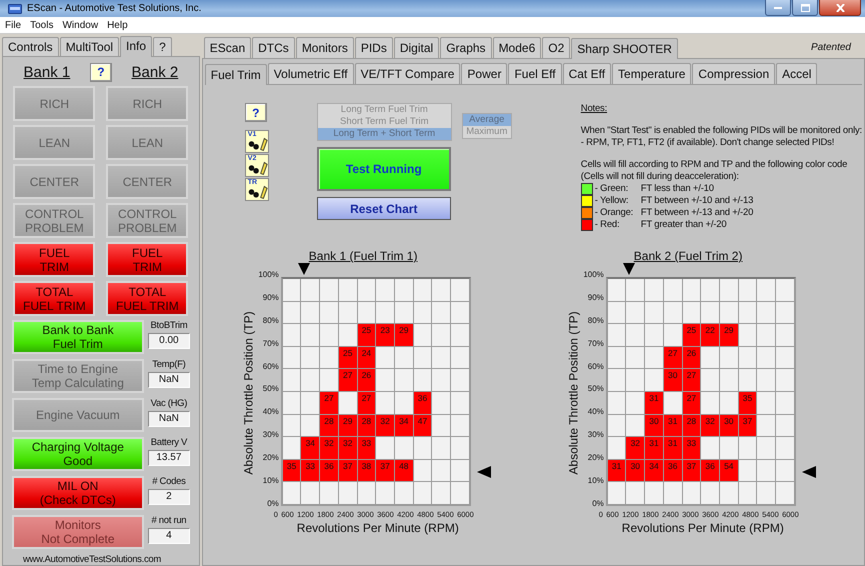 This screenshot has height=566, width=865. I want to click on tick-label: 100%, so click(268, 275).